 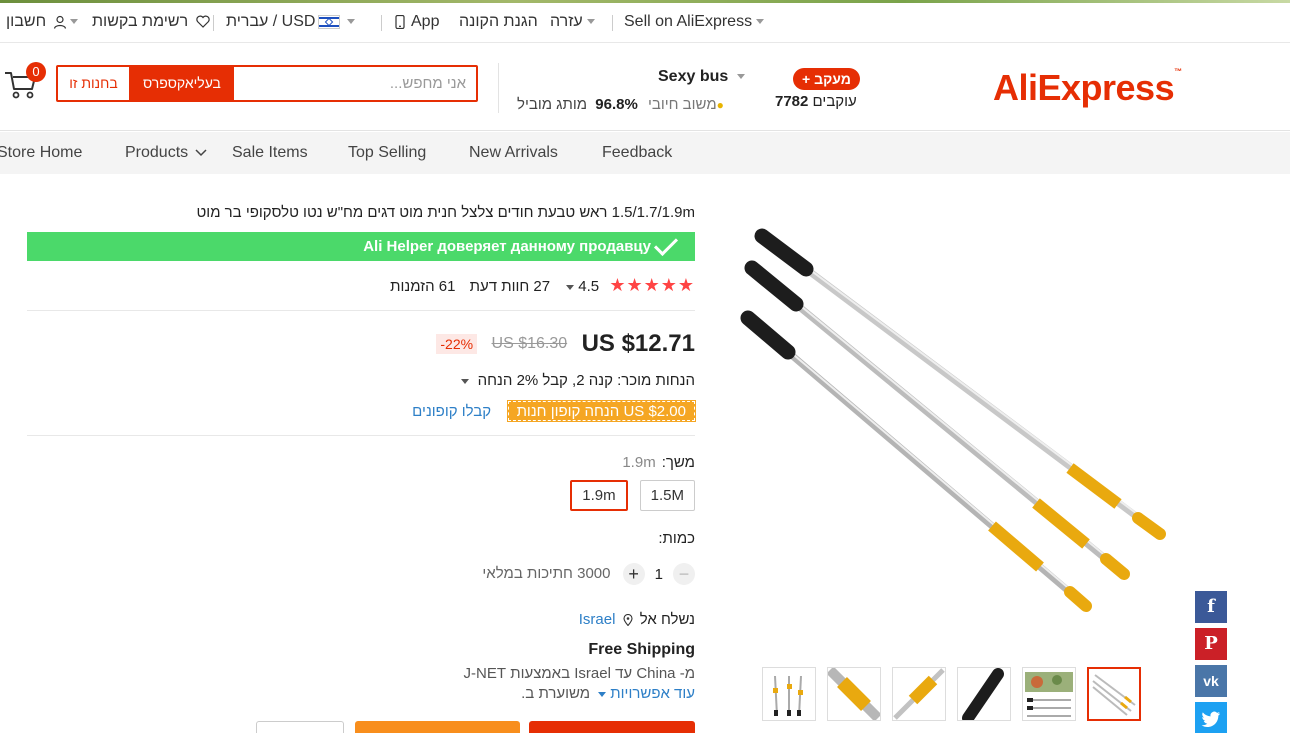 What do you see at coordinates (300, 727) in the screenshot?
I see `wishlist-button` at bounding box center [300, 727].